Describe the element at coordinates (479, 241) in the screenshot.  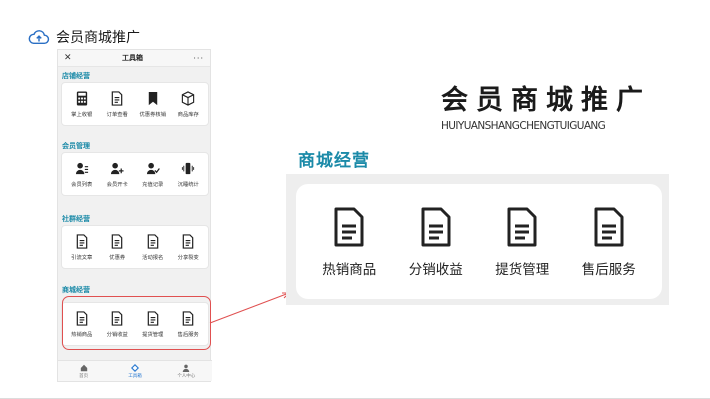
I see `zoom-card: 热销商品 分销收益 提货管理 售后服务` at that location.